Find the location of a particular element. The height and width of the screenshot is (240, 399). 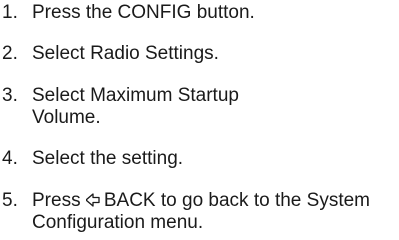

back-arrow-icon is located at coordinates (92, 200).